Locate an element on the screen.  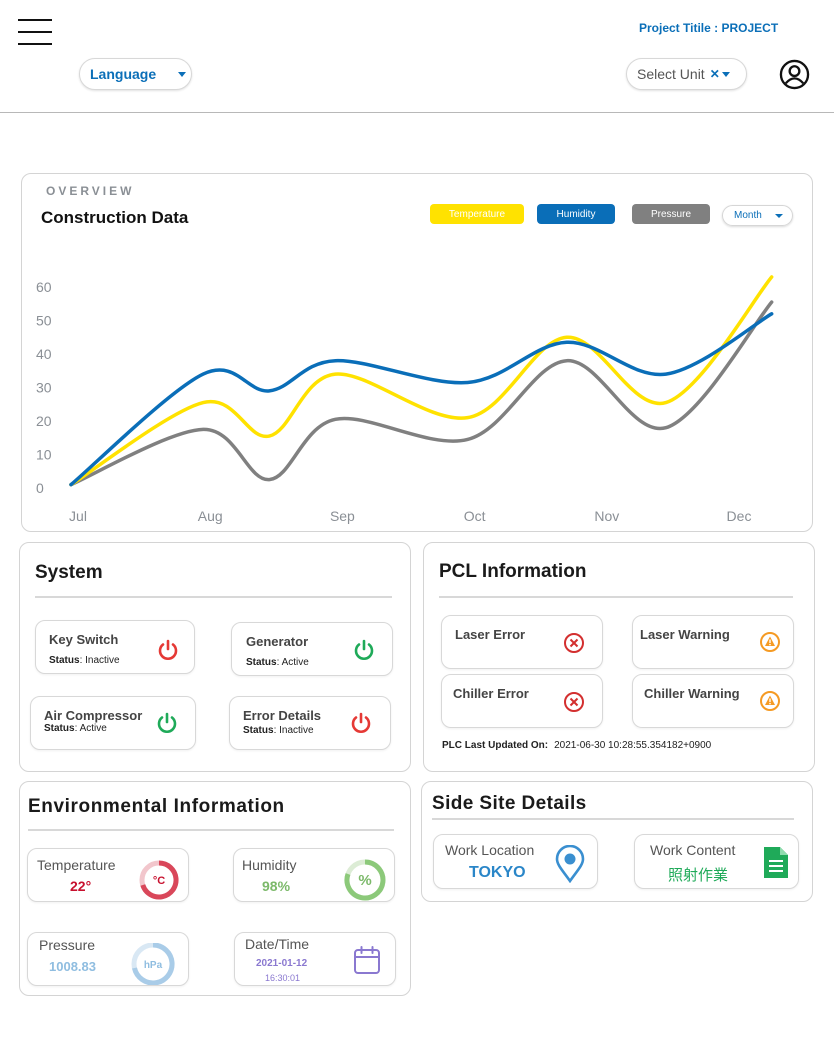
x-tick-label: Nov is located at coordinates (606, 516).